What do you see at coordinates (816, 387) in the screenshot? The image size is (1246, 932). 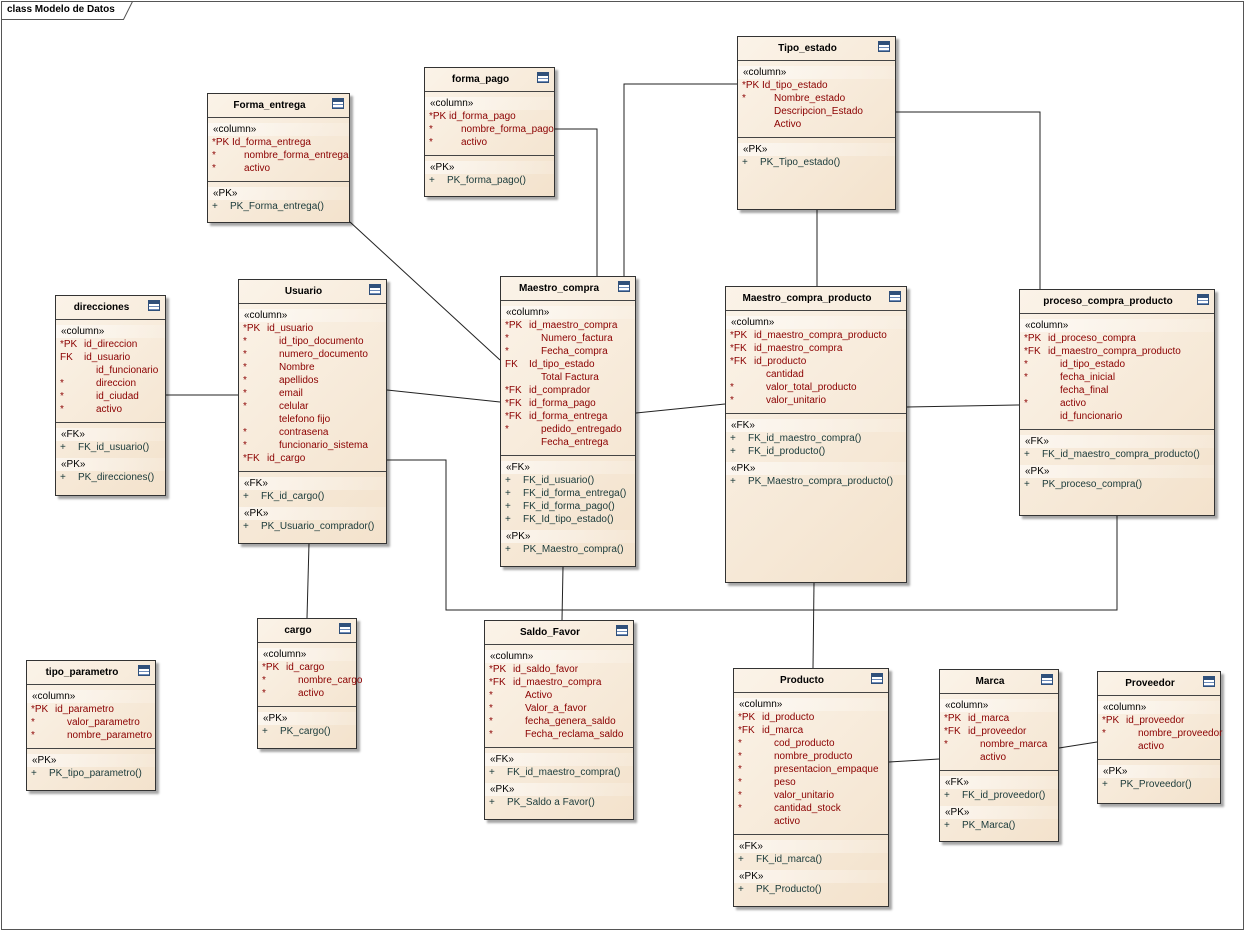 I see `column-row: * valor_total_producto` at bounding box center [816, 387].